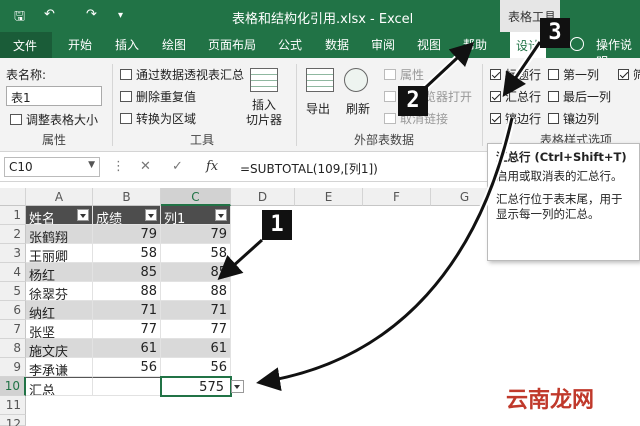 This screenshot has width=640, height=426. Describe the element at coordinates (13, 420) in the screenshot. I see `row-header: 12` at that location.